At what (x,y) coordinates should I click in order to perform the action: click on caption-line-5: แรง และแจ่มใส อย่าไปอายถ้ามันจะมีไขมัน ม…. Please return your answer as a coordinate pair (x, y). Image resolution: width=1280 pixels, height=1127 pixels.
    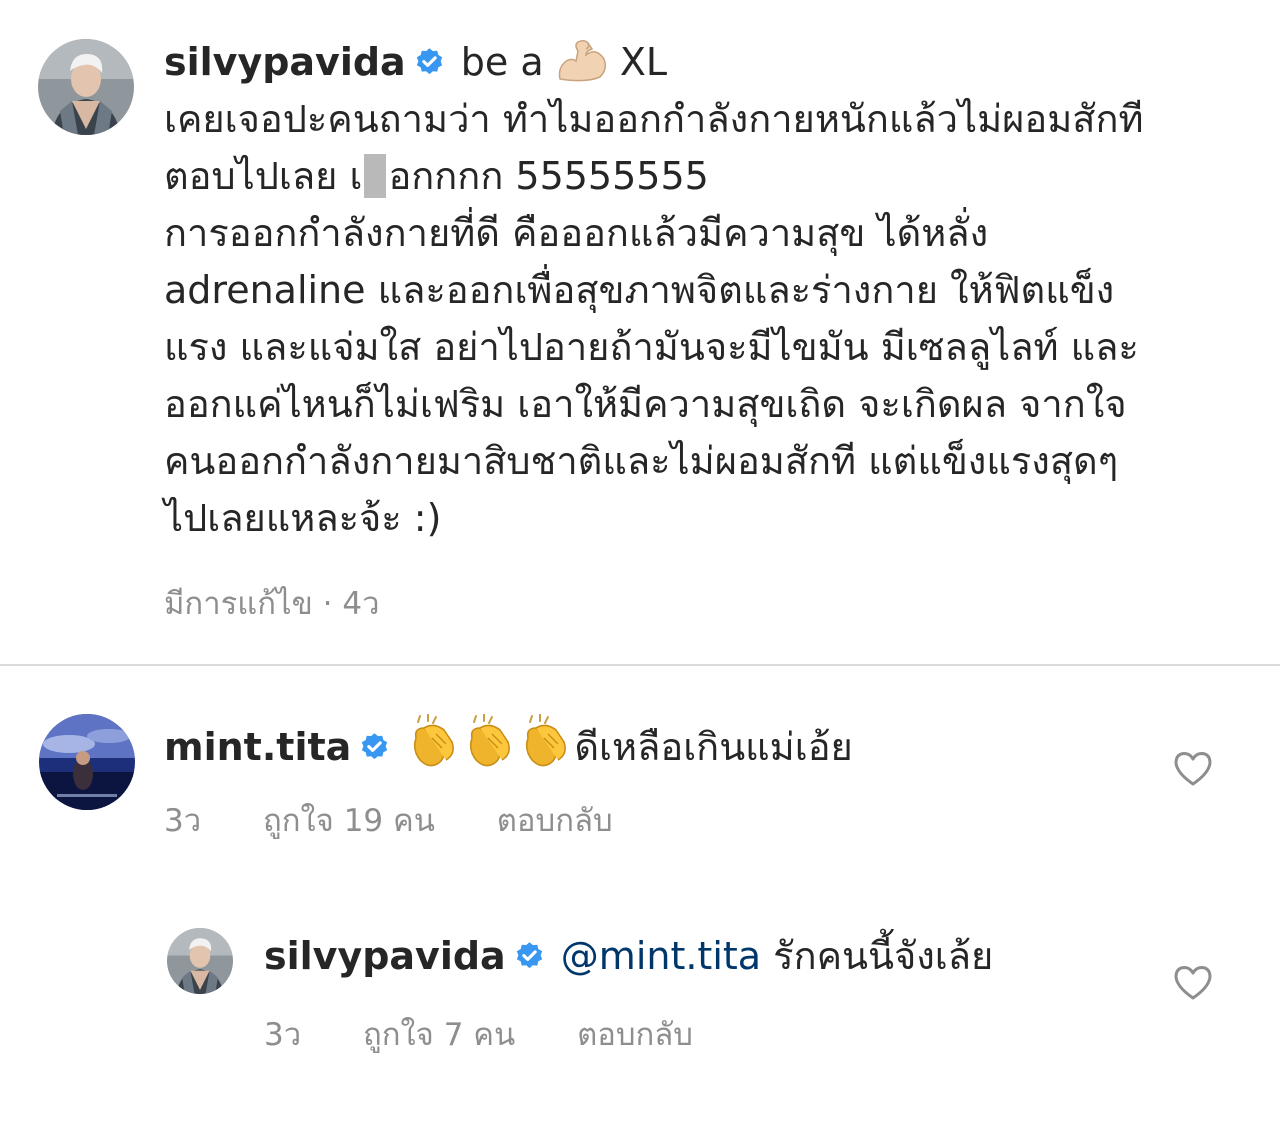
    Looking at the image, I should click on (651, 347).